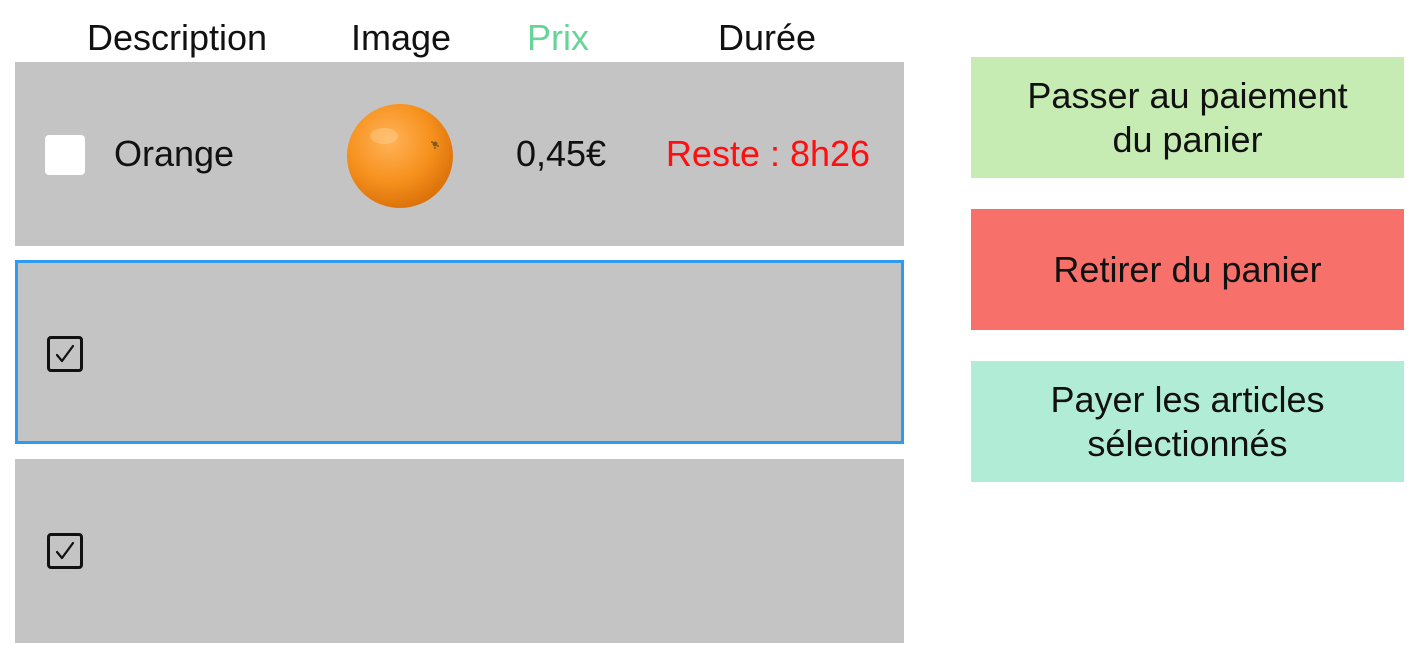 The width and height of the screenshot is (1411, 652). Describe the element at coordinates (558, 37) in the screenshot. I see `column-header-price: Prix` at that location.